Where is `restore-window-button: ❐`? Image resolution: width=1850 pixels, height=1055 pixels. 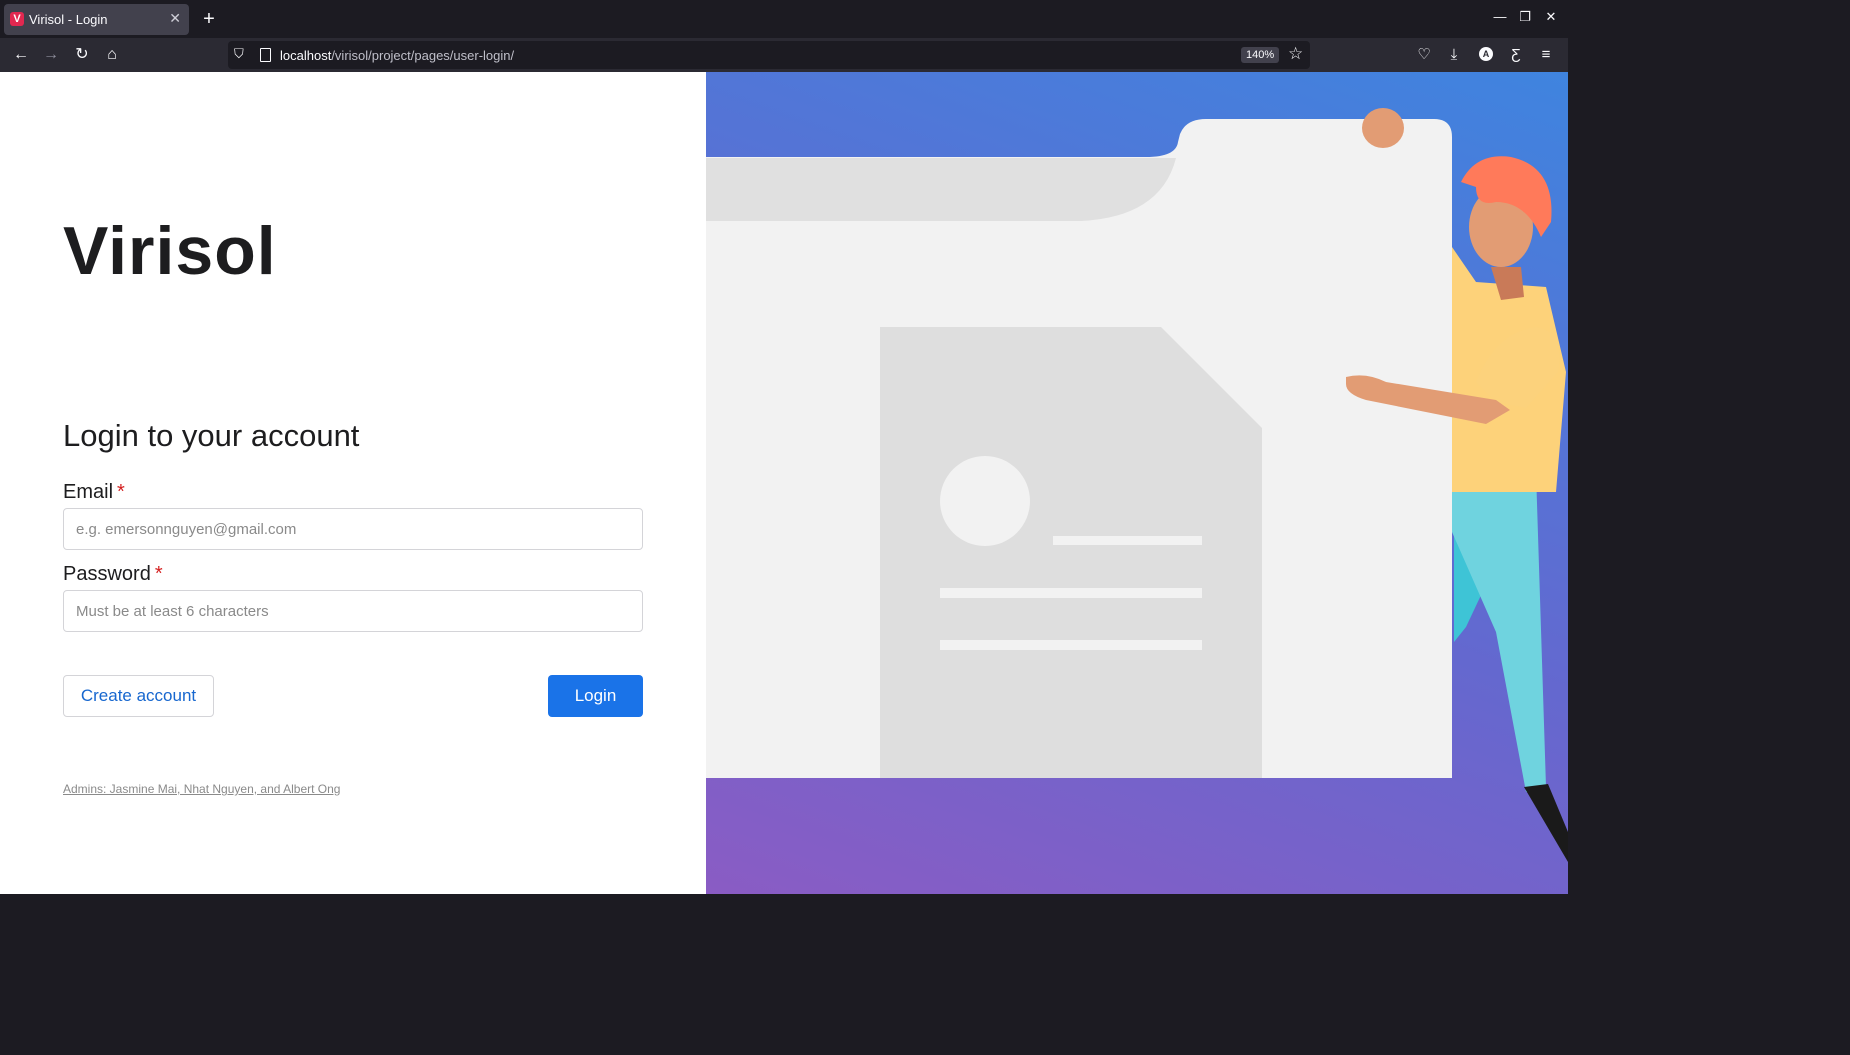 restore-window-button: ❐ is located at coordinates (1525, 17).